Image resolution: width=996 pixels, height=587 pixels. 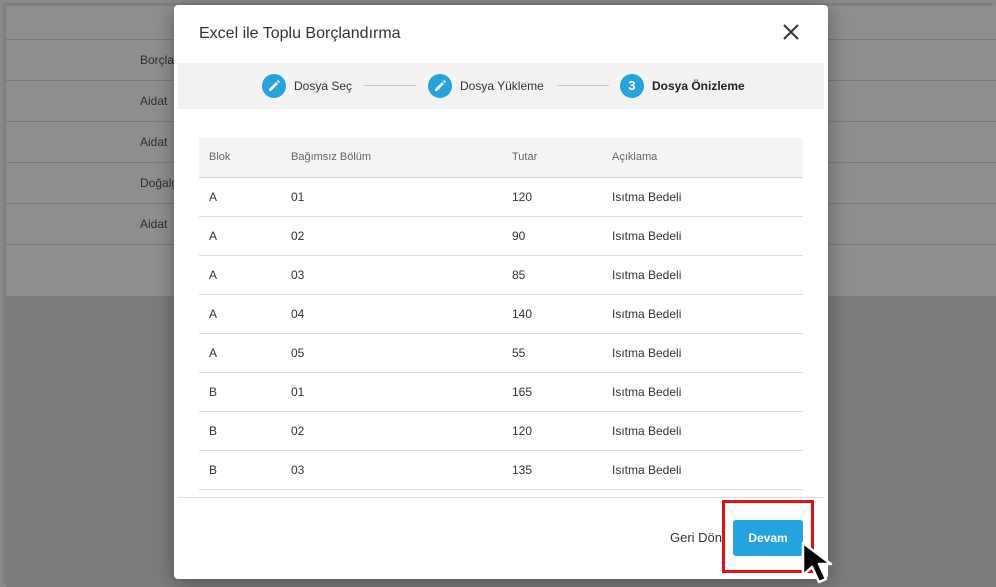 I want to click on cell-tutar: 135, so click(x=562, y=470).